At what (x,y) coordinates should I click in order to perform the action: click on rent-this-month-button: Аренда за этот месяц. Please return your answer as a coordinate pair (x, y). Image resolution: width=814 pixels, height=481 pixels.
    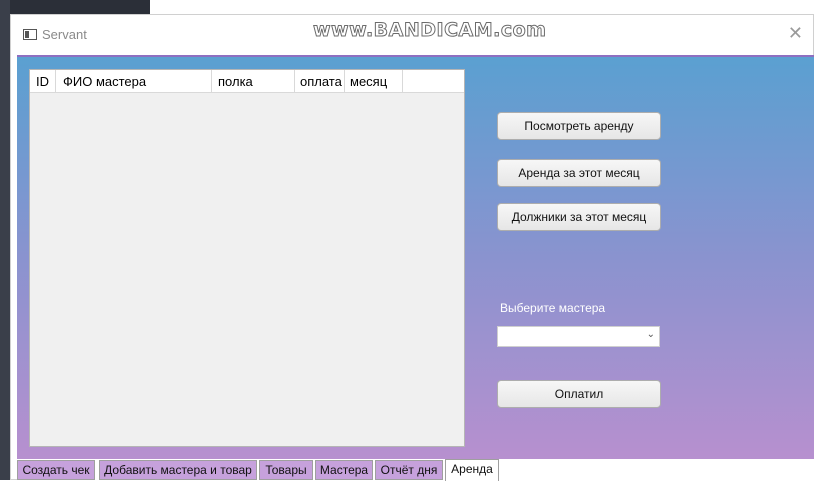
    Looking at the image, I should click on (579, 173).